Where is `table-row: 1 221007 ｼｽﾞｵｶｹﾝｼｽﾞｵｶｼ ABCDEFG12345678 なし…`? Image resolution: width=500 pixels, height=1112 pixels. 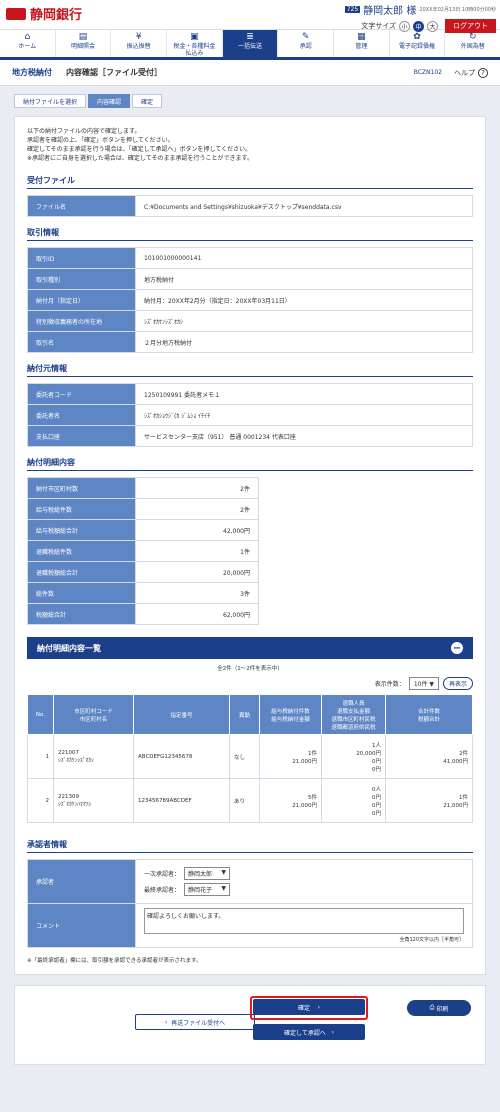
table-row: 1 221007 ｼｽﾞｵｶｹﾝｼｽﾞｵｶｼ ABCDEFG12345678 なし… is located at coordinates (250, 756).